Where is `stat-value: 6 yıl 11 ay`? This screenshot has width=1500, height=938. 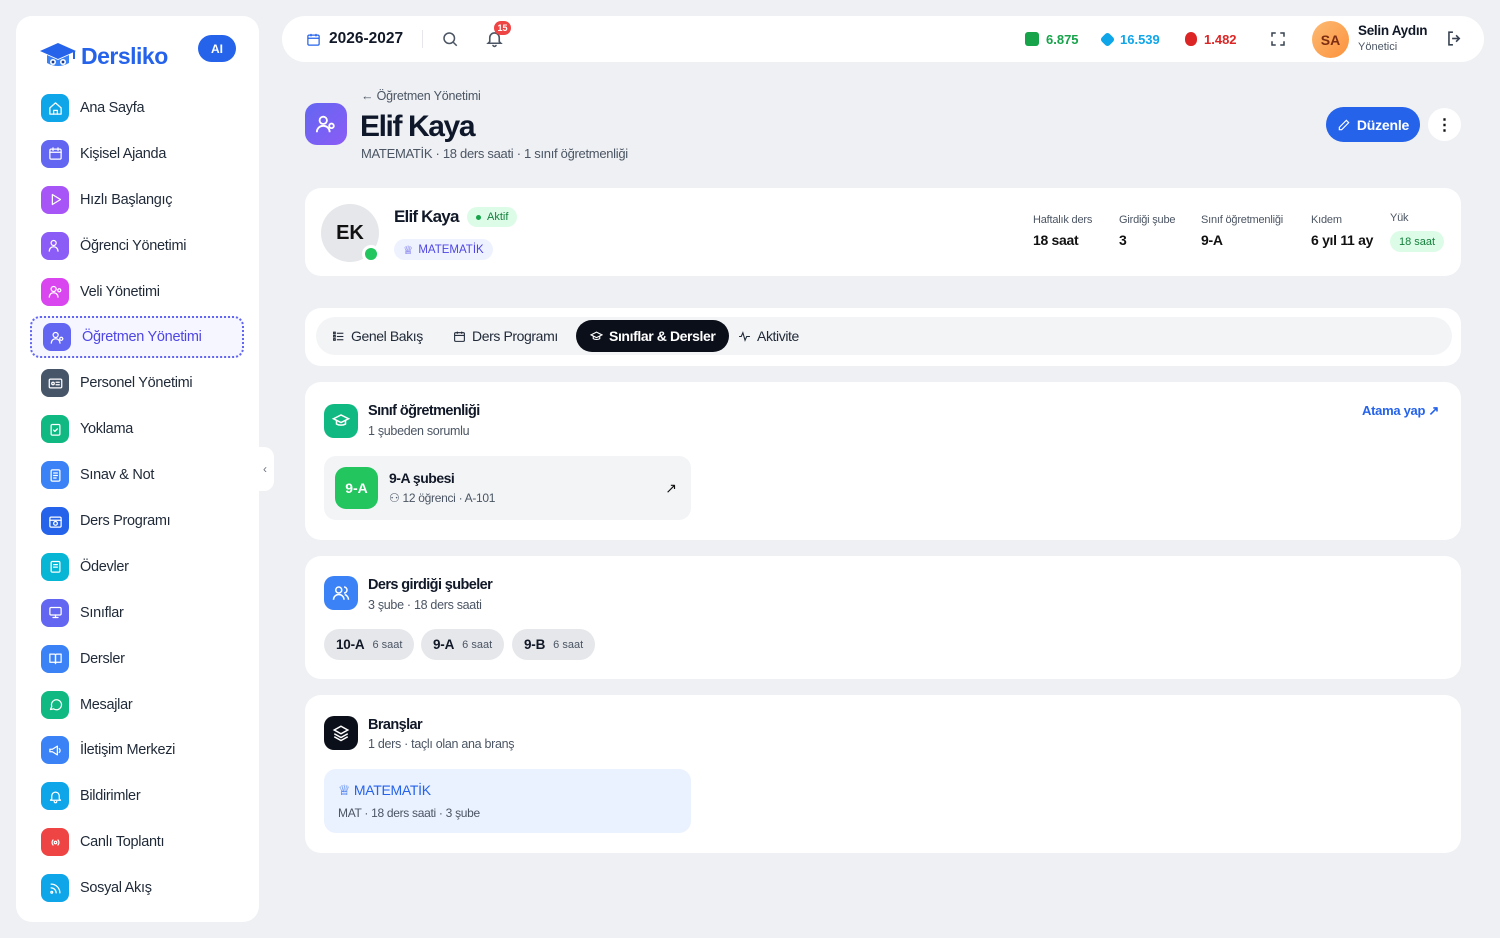 stat-value: 6 yıl 11 ay is located at coordinates (1342, 240).